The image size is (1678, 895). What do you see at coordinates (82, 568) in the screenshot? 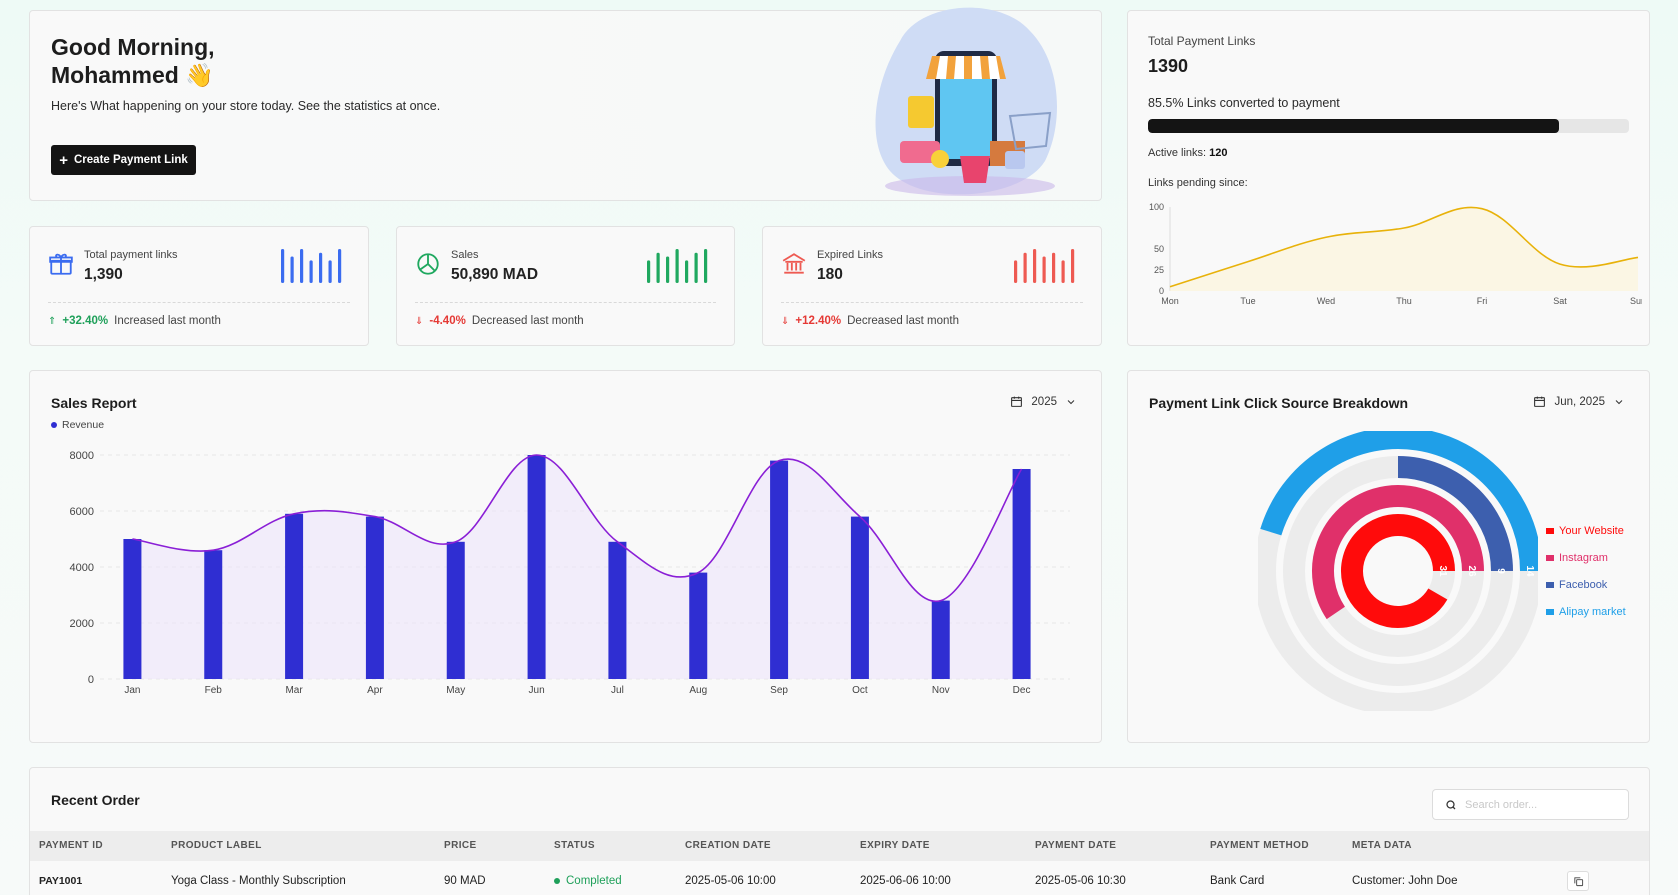
I see `y-tick-label: 4000` at bounding box center [82, 568].